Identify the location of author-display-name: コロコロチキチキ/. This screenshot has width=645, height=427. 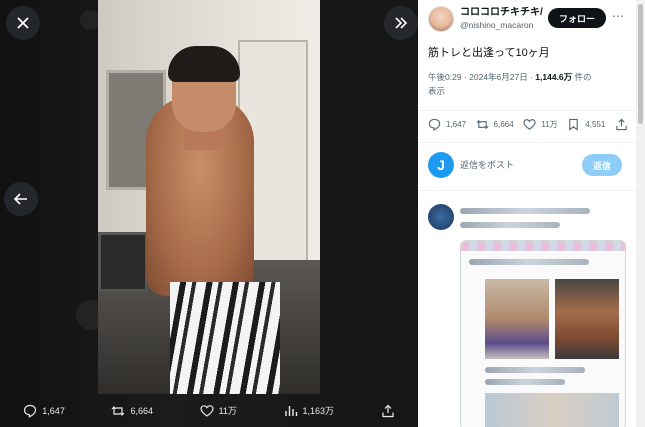
(505, 13).